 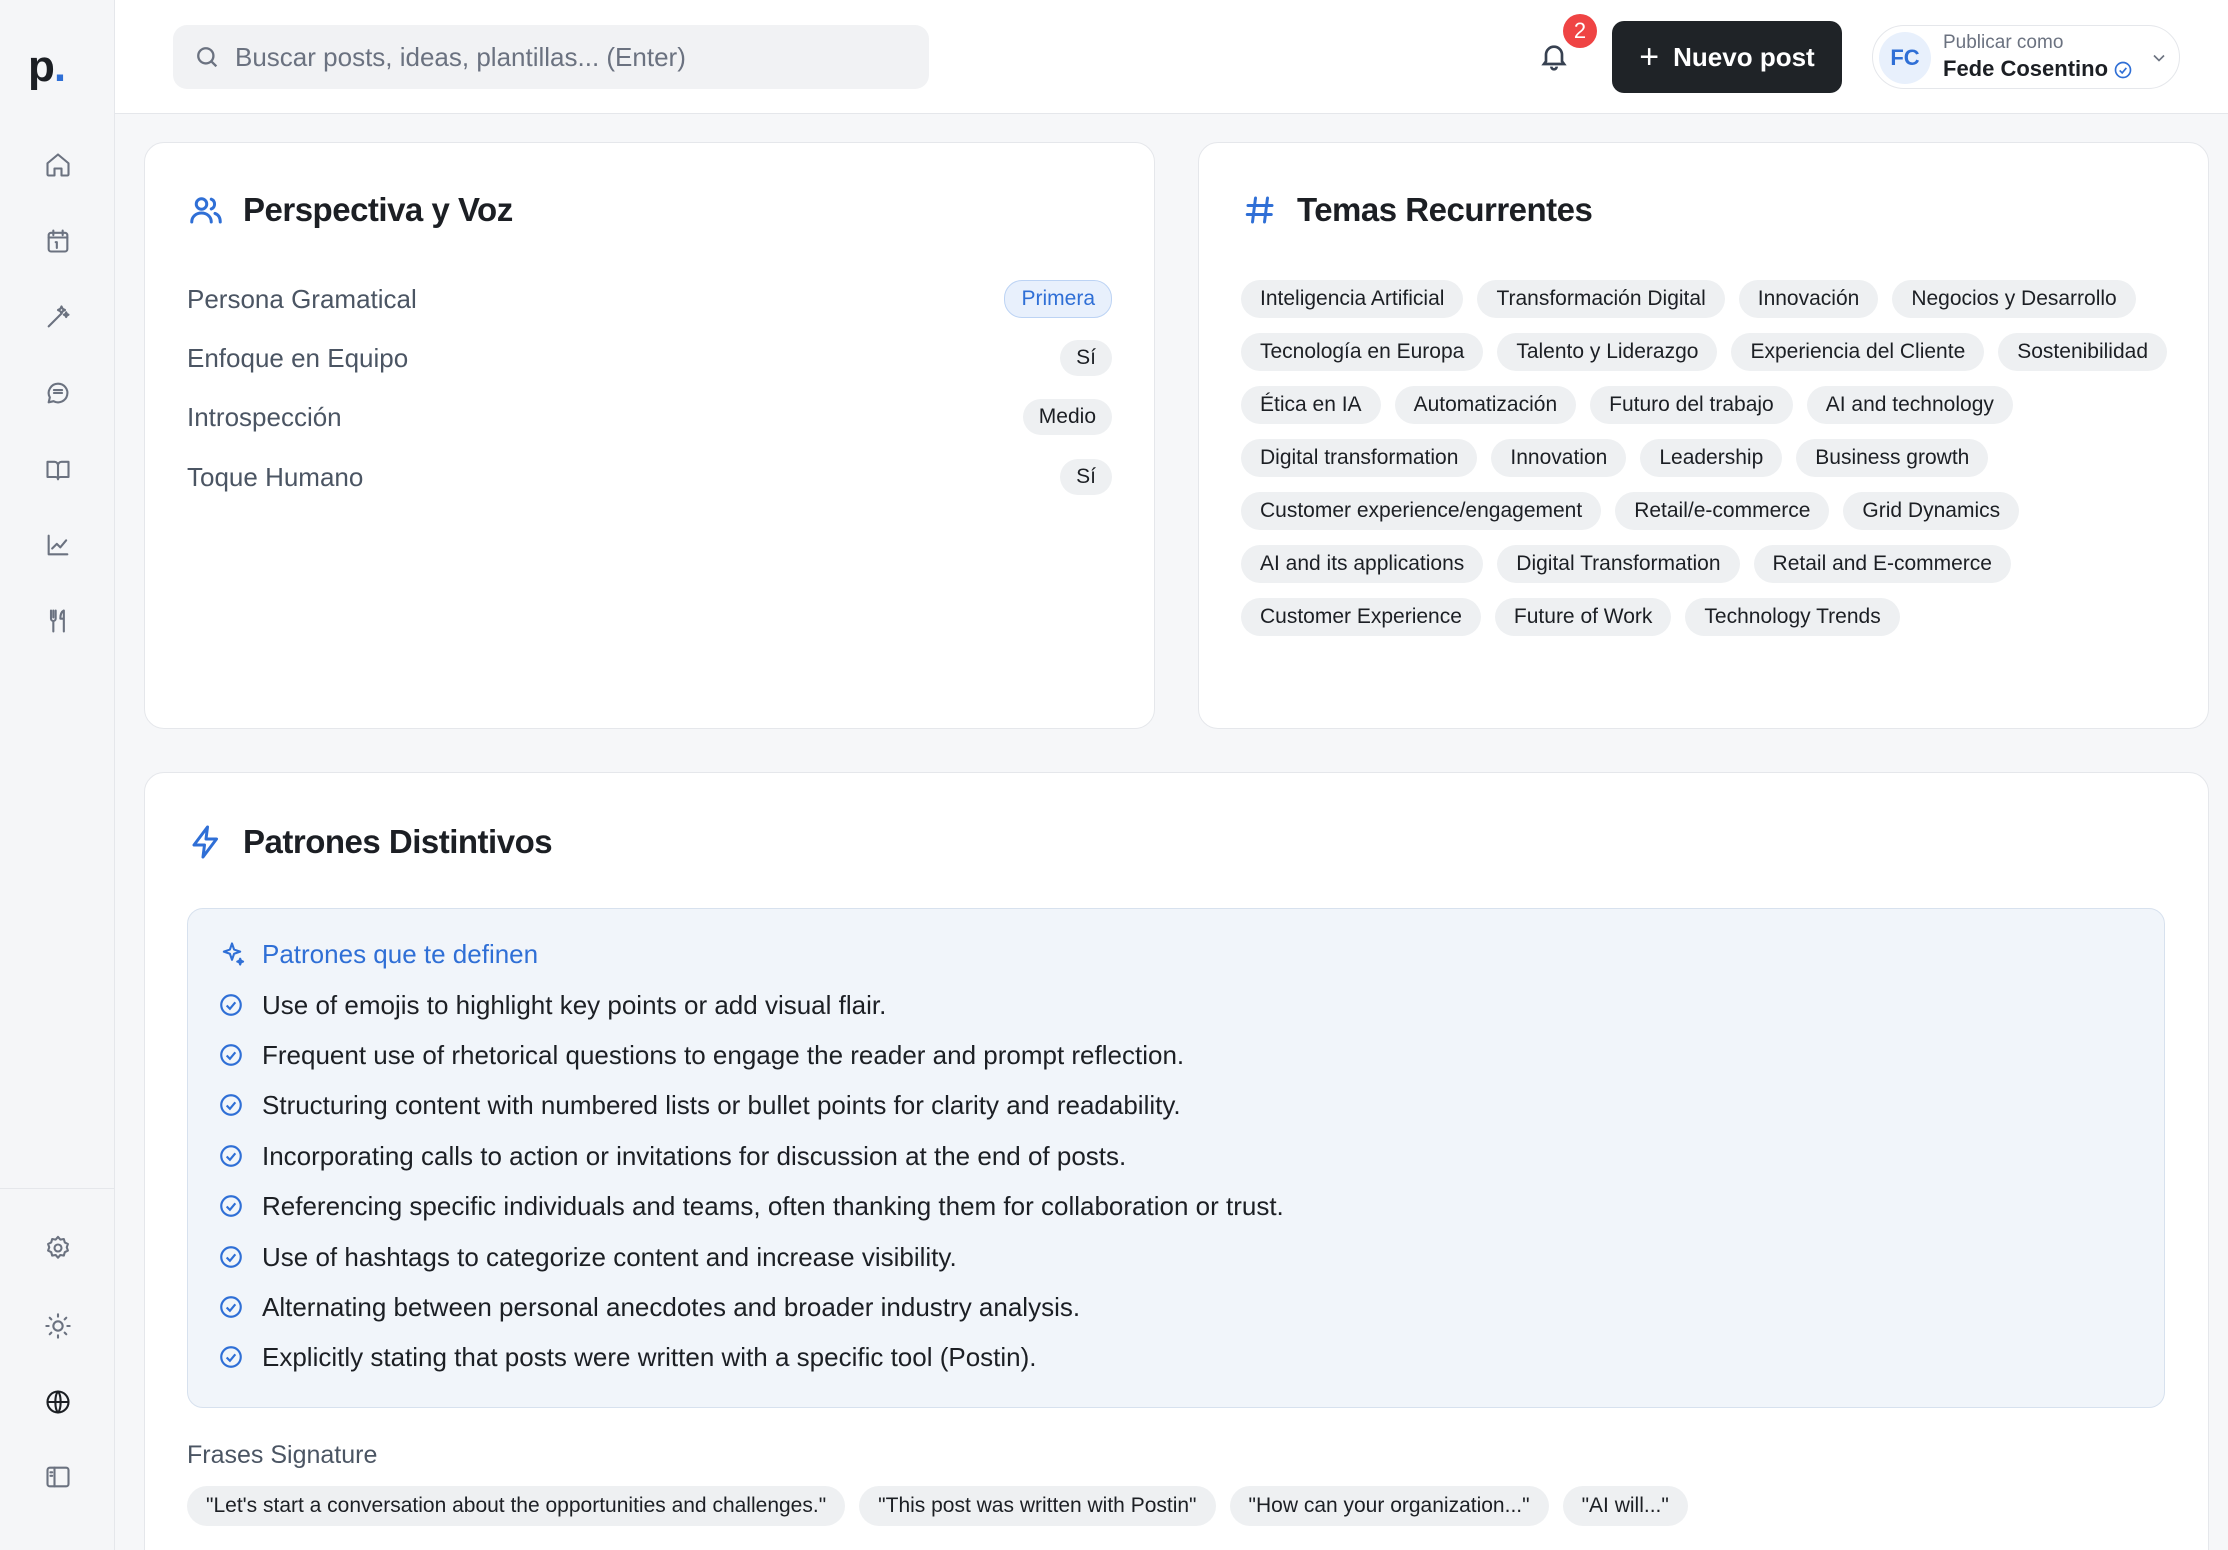 I want to click on topic-tag: Technology Trends, so click(x=1792, y=617).